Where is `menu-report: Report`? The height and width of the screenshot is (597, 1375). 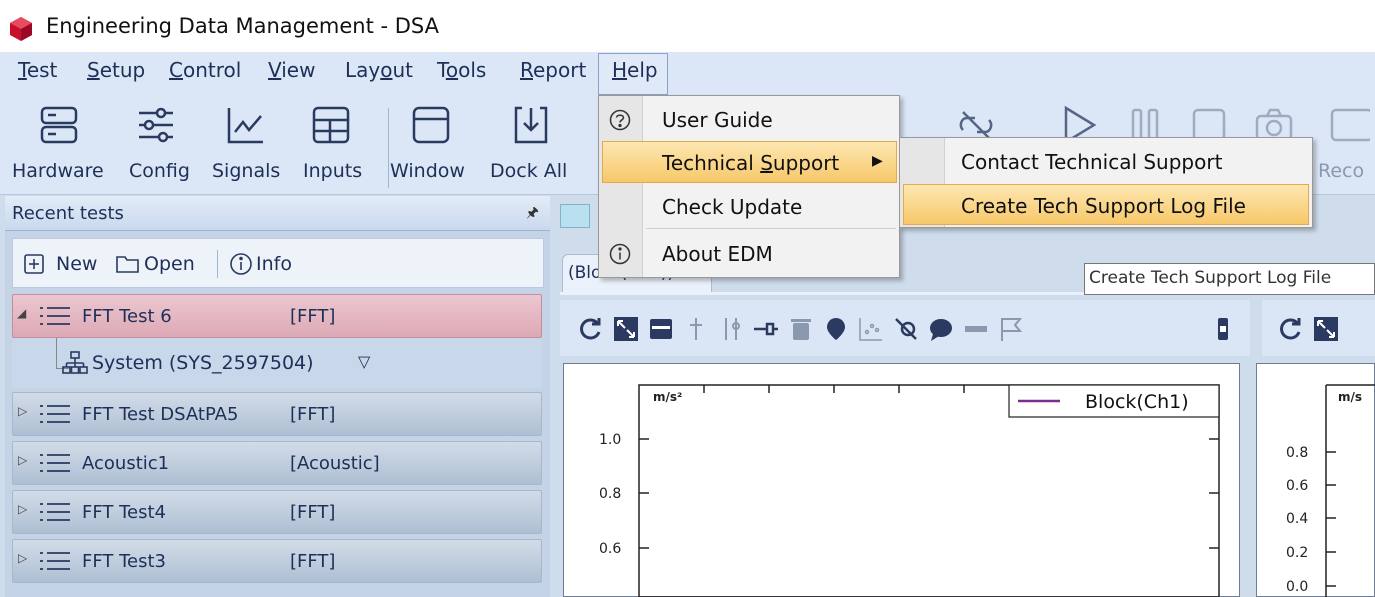
menu-report: Report is located at coordinates (553, 70).